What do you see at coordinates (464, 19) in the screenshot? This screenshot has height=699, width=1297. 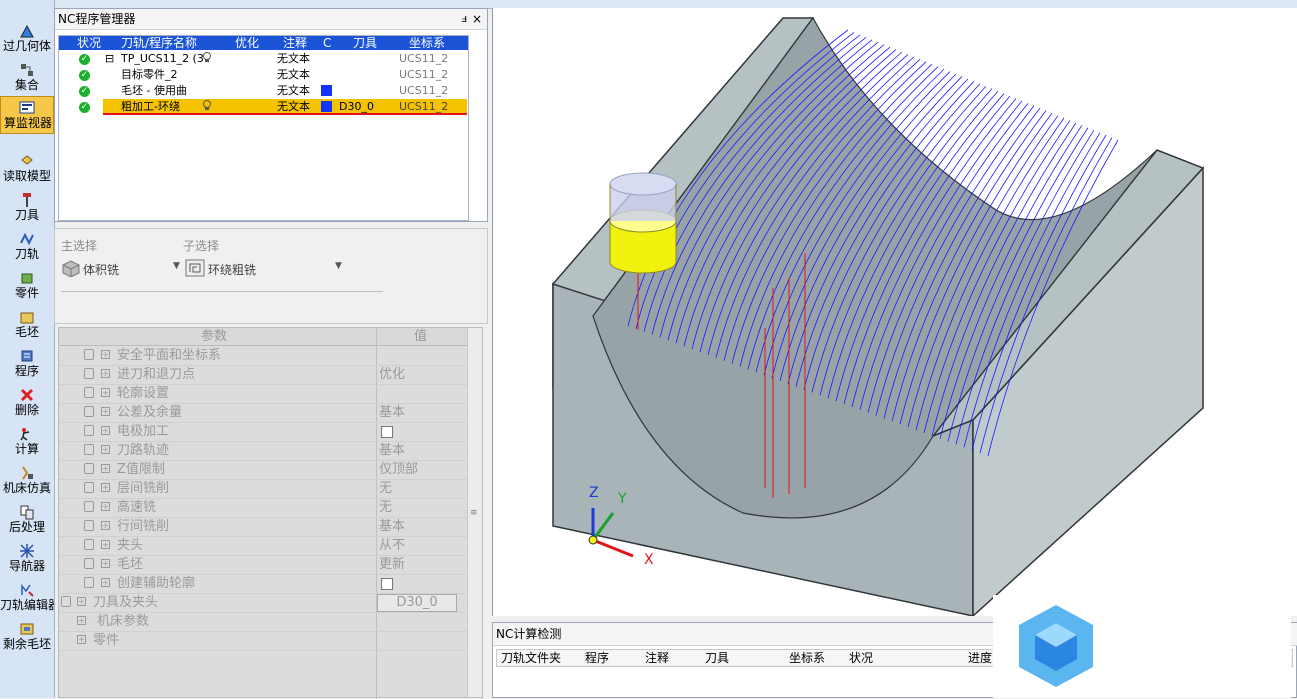 I see `pin-icon: ⅎ` at bounding box center [464, 19].